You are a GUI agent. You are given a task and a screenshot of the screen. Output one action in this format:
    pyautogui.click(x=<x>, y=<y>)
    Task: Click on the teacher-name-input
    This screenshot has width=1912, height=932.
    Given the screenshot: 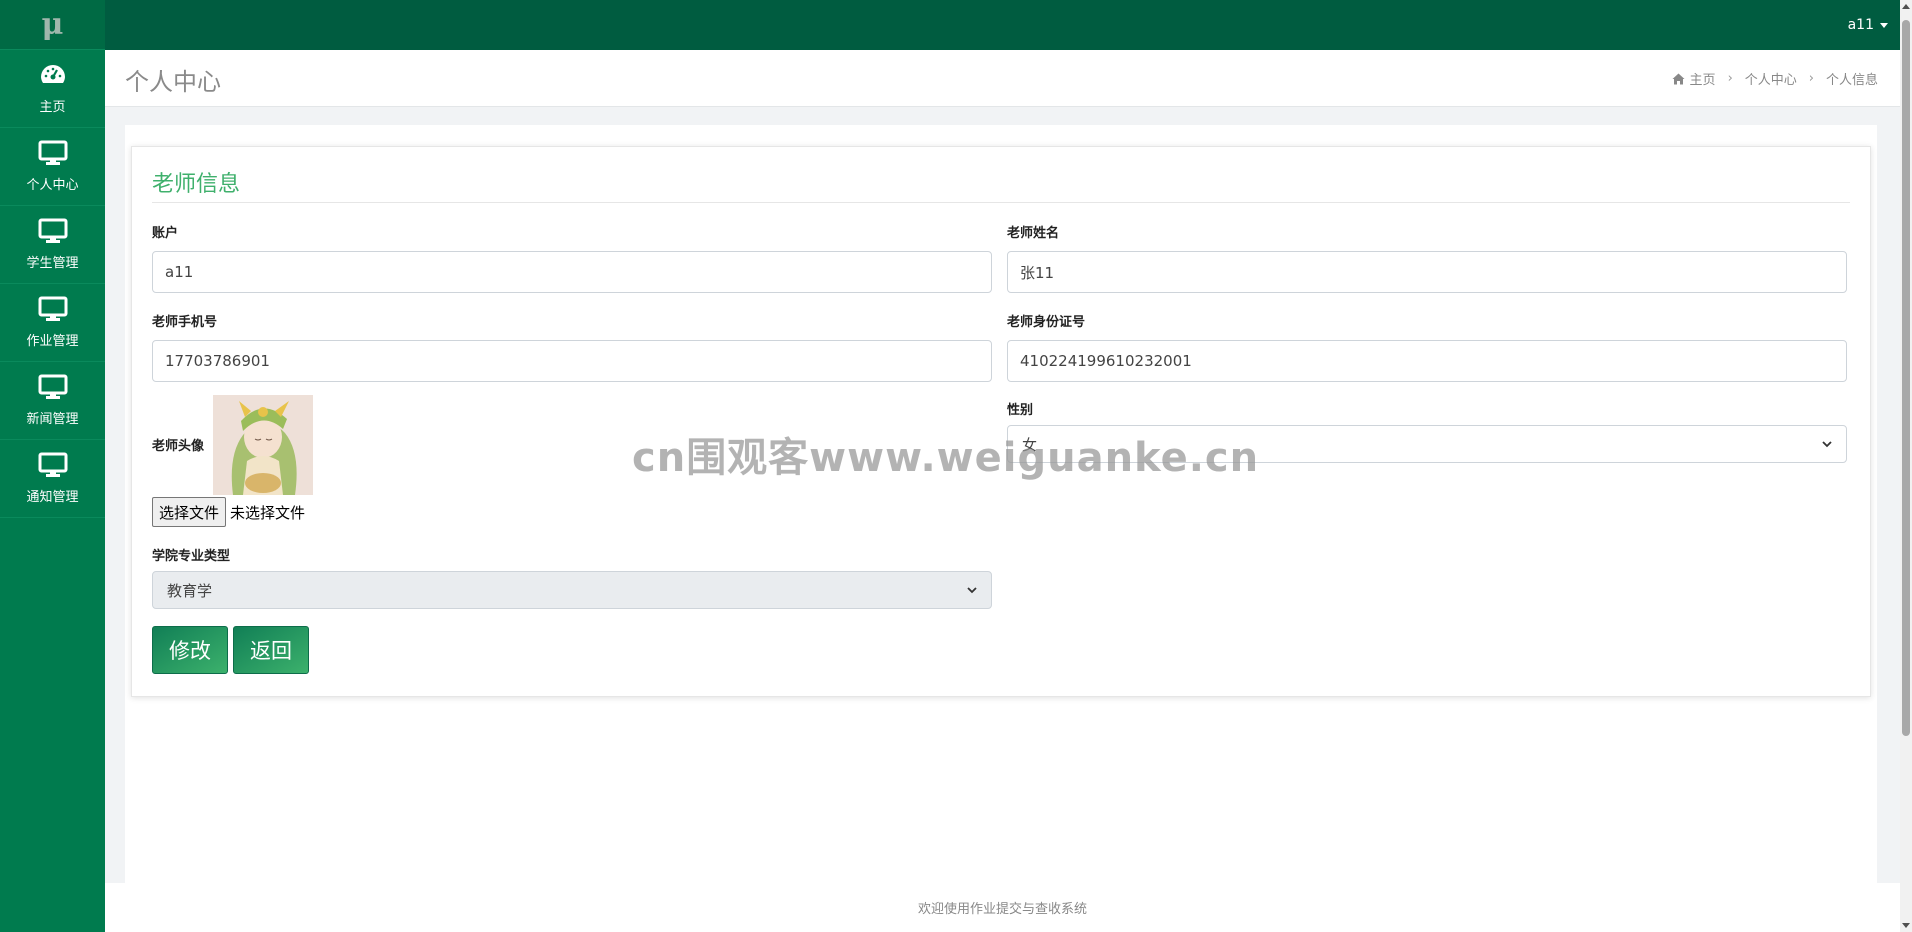 What is the action you would take?
    pyautogui.click(x=1427, y=272)
    